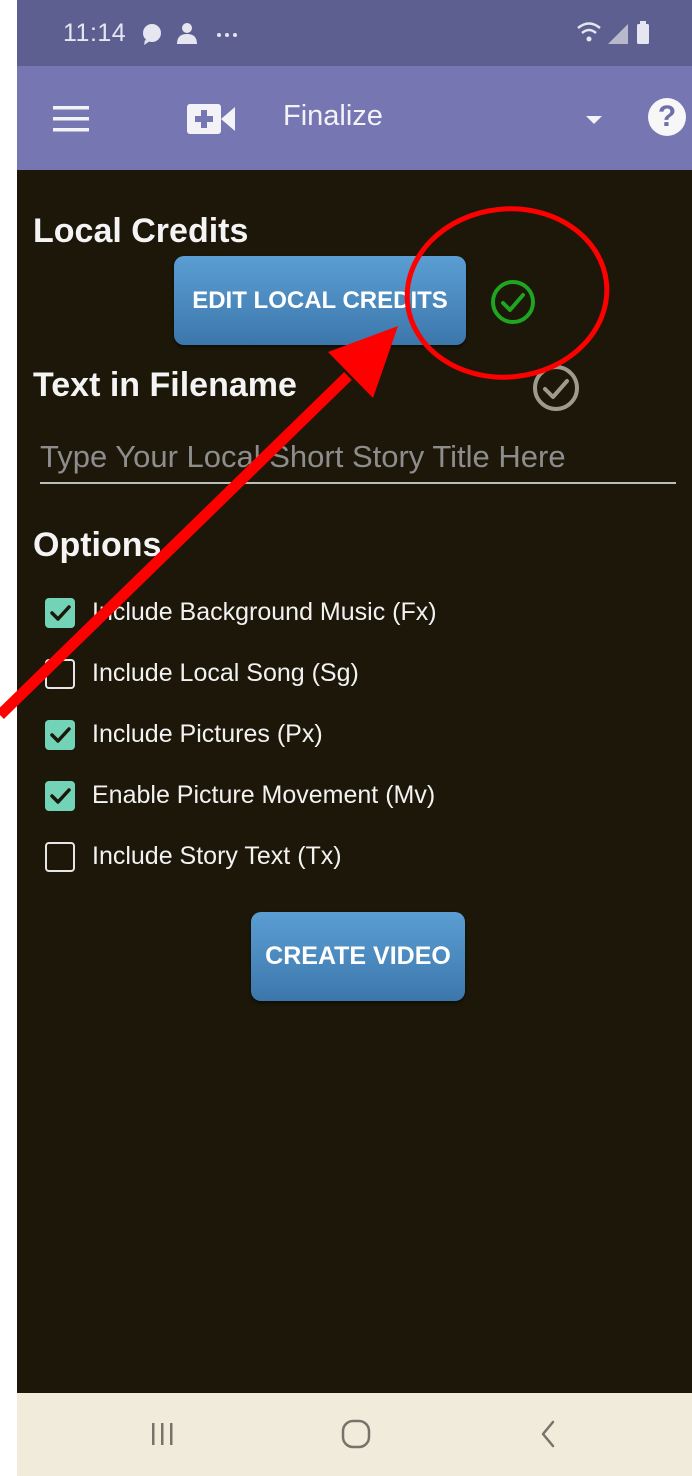  What do you see at coordinates (207, 734) in the screenshot?
I see `option-label: Include Pictures (Px)` at bounding box center [207, 734].